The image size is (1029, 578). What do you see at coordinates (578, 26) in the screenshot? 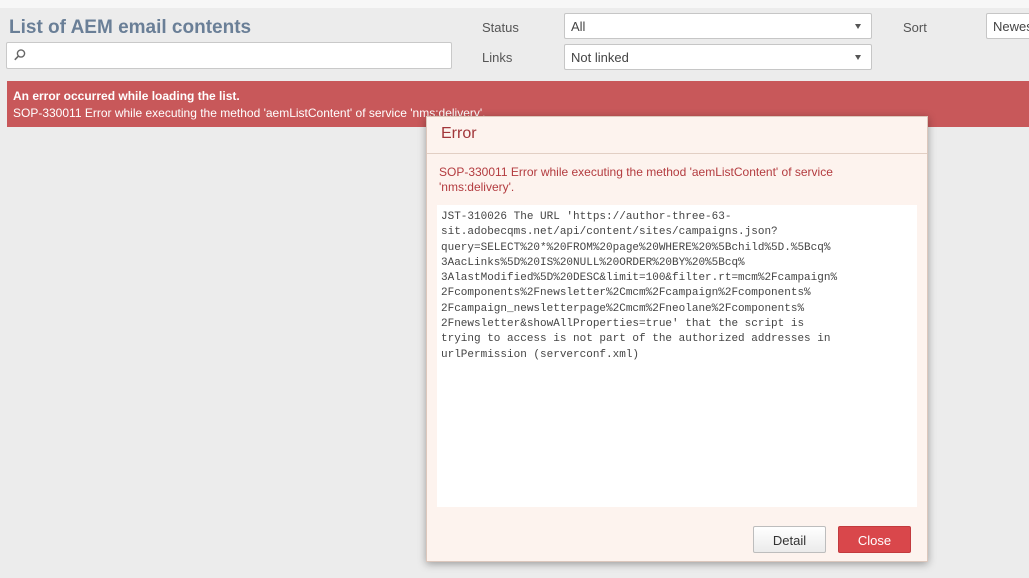
I see `status-value: All` at bounding box center [578, 26].